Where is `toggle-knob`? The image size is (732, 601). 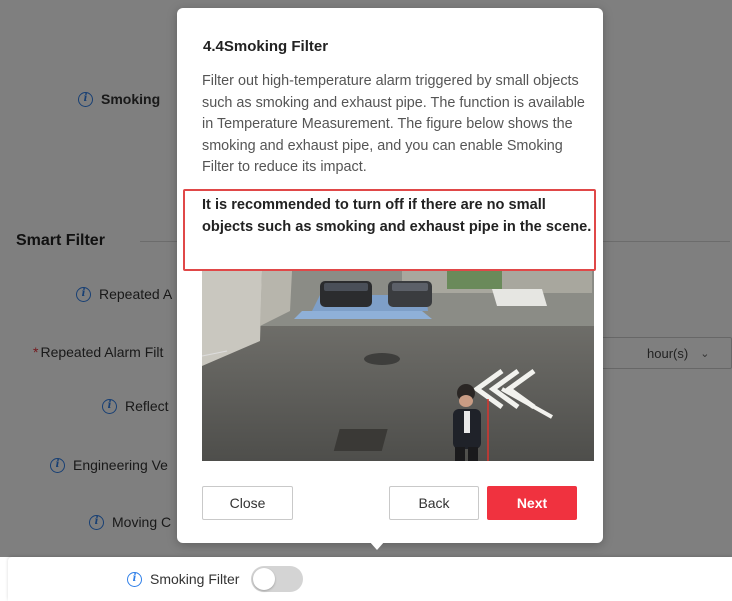 toggle-knob is located at coordinates (264, 579).